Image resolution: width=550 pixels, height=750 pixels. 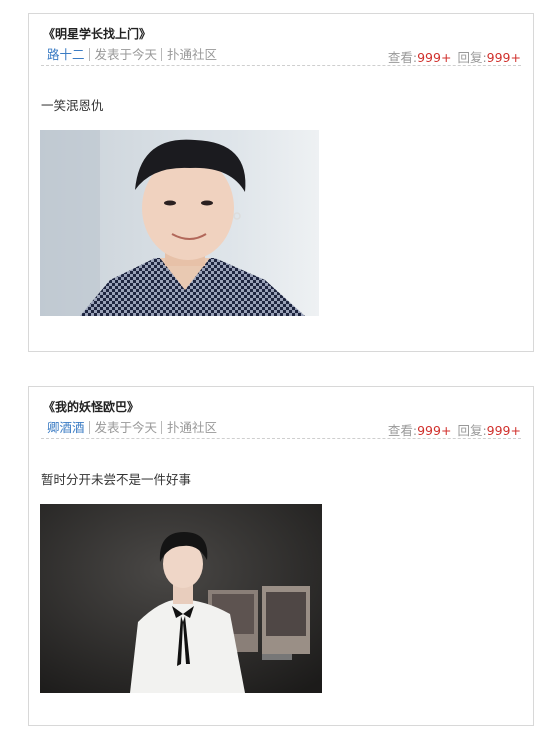 I want to click on post-excerpt: 一笑泯恩仇, so click(x=72, y=105).